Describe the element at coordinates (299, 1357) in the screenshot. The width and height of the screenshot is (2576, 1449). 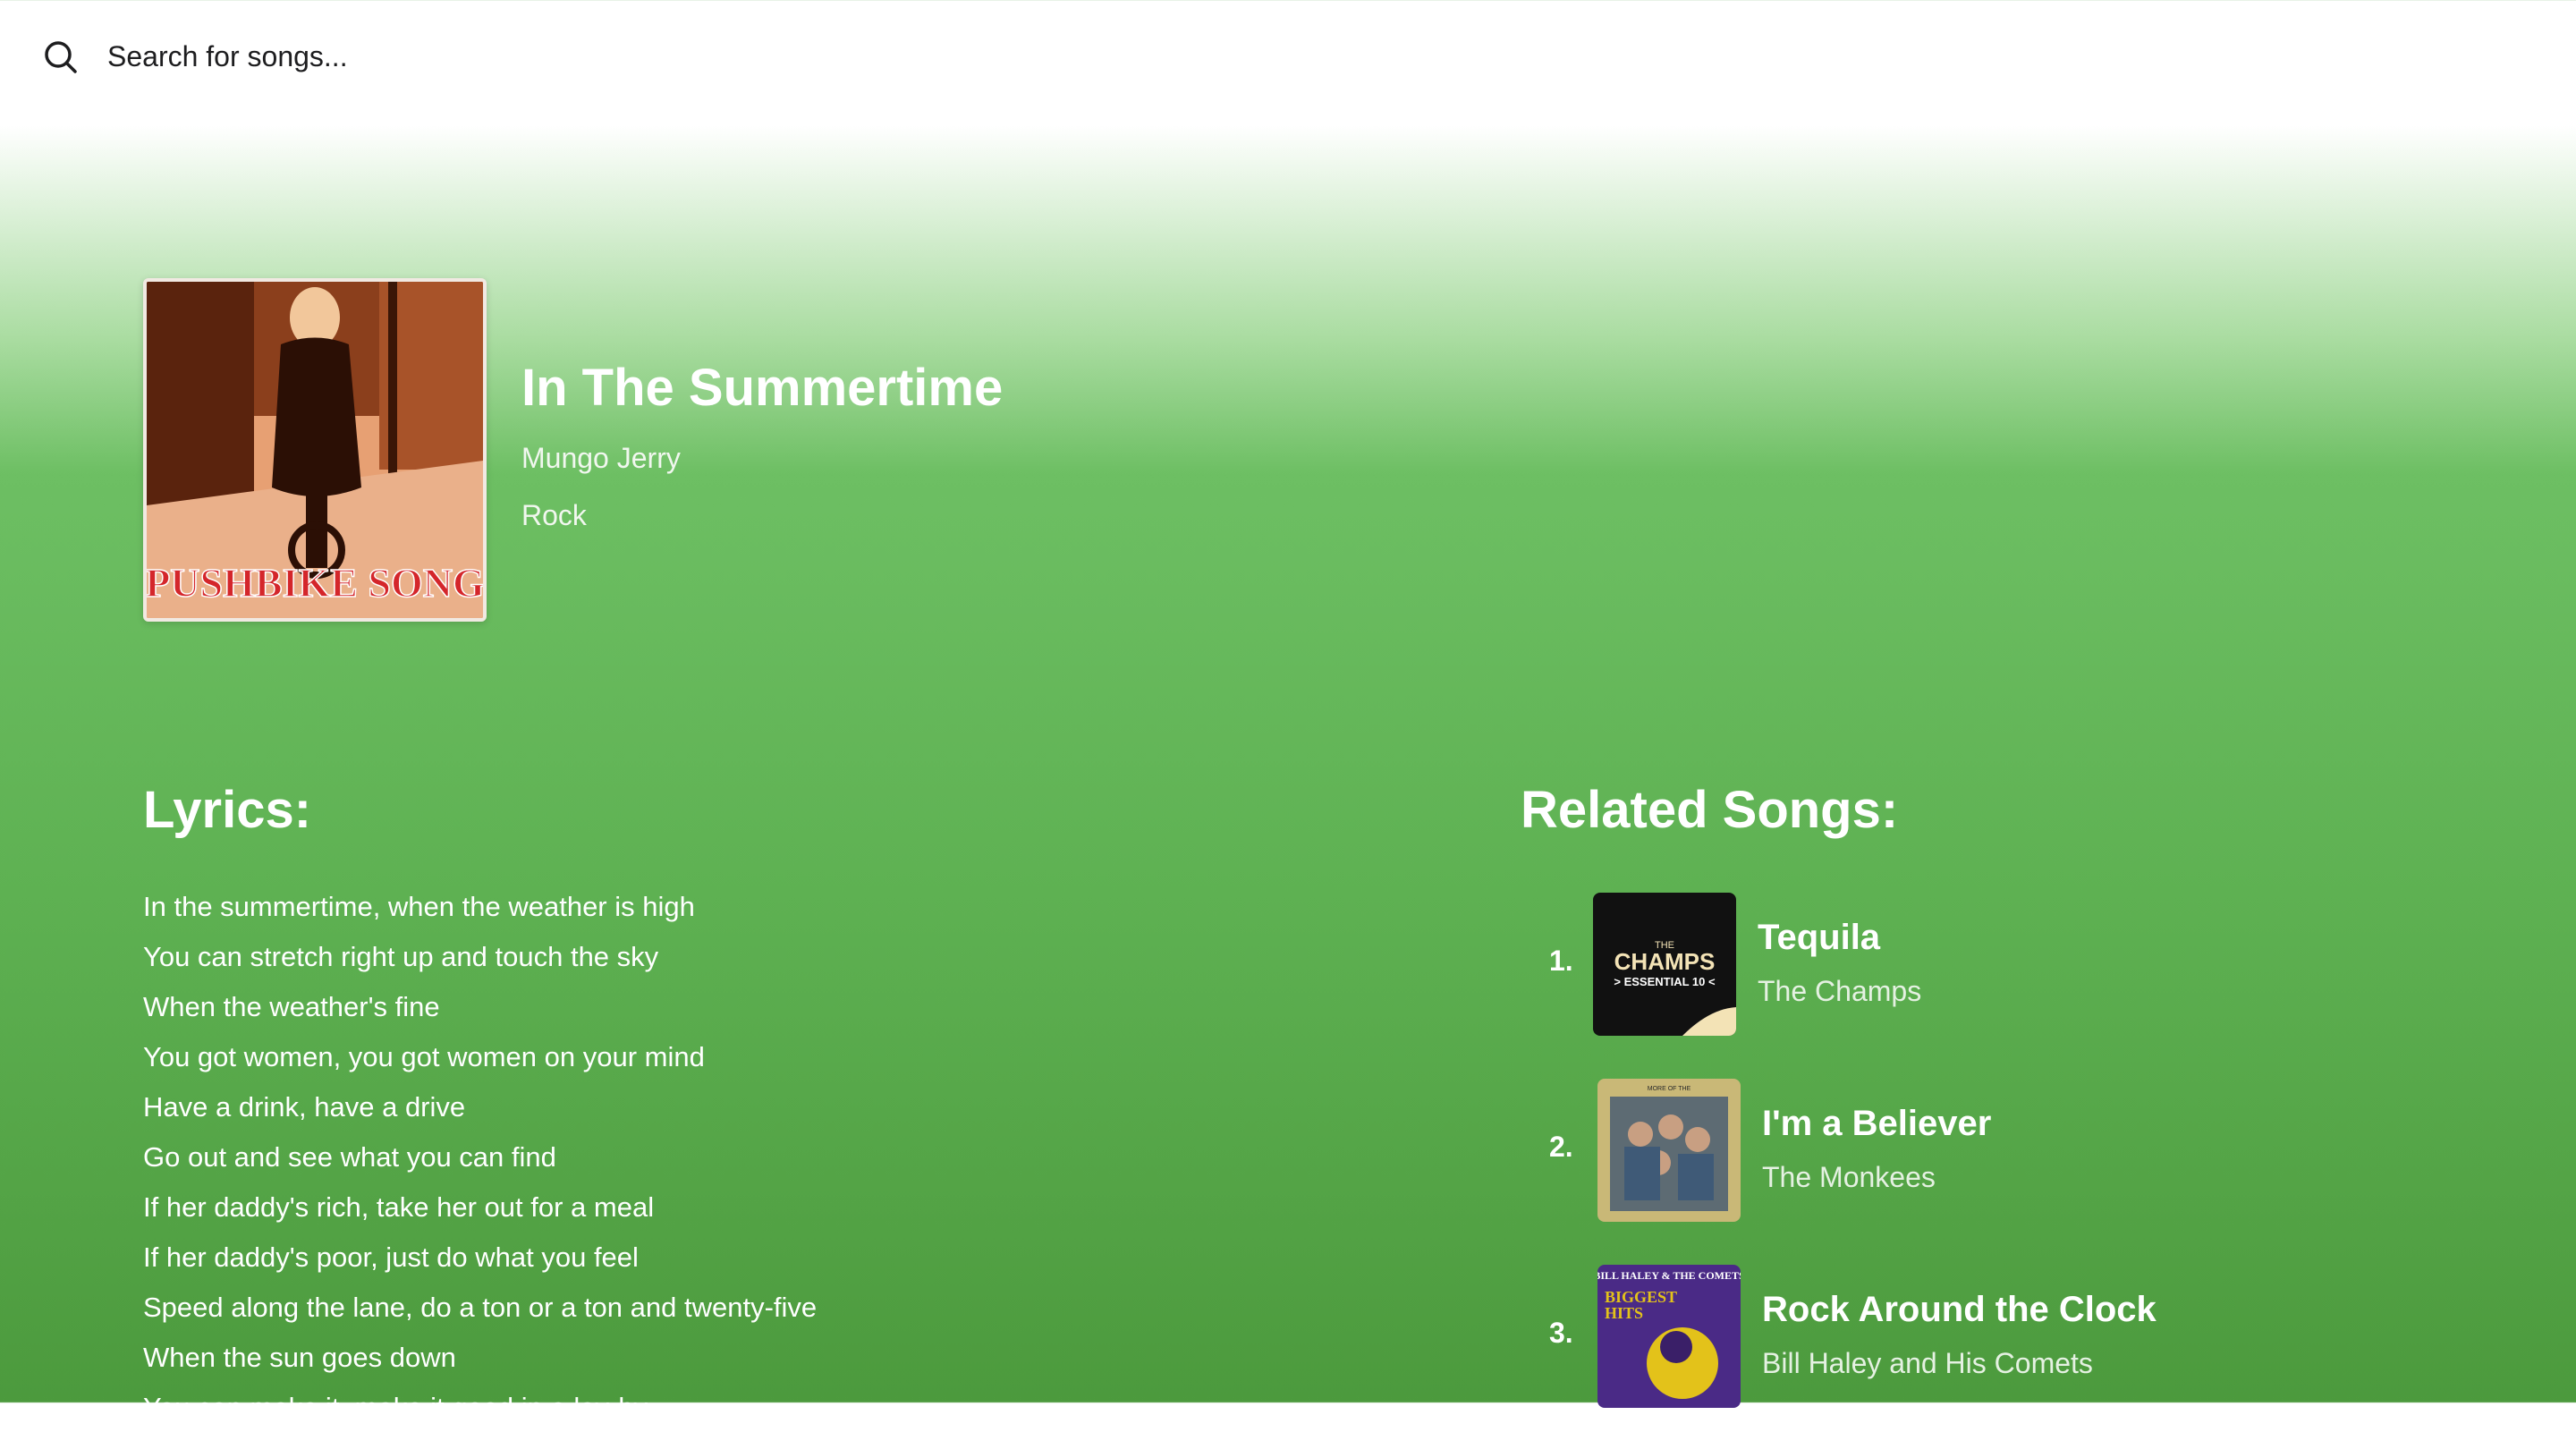
I see `lyric-line: When the sun goes down` at that location.